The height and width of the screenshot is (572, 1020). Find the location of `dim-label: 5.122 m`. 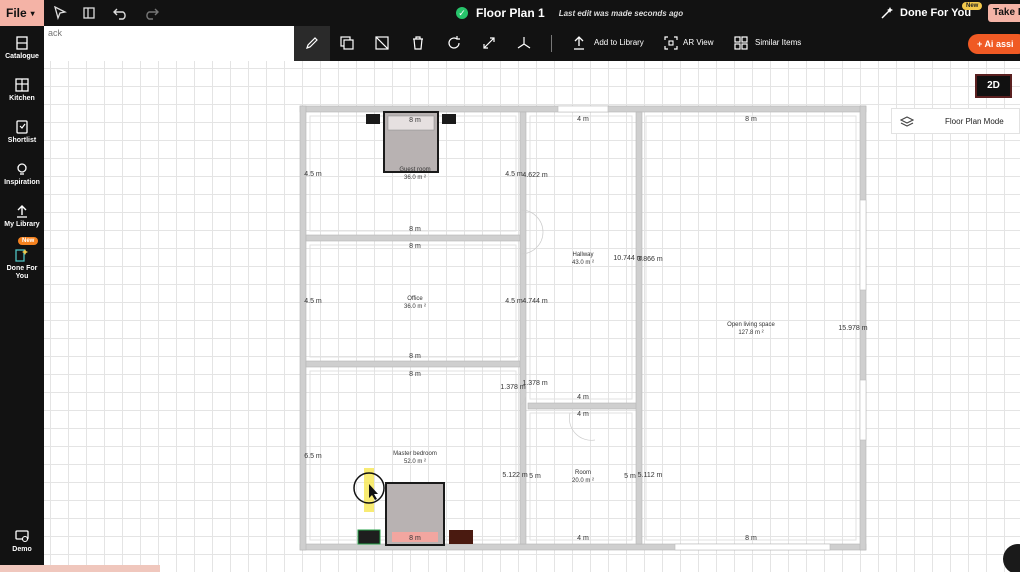

dim-label: 5.122 m is located at coordinates (515, 475).